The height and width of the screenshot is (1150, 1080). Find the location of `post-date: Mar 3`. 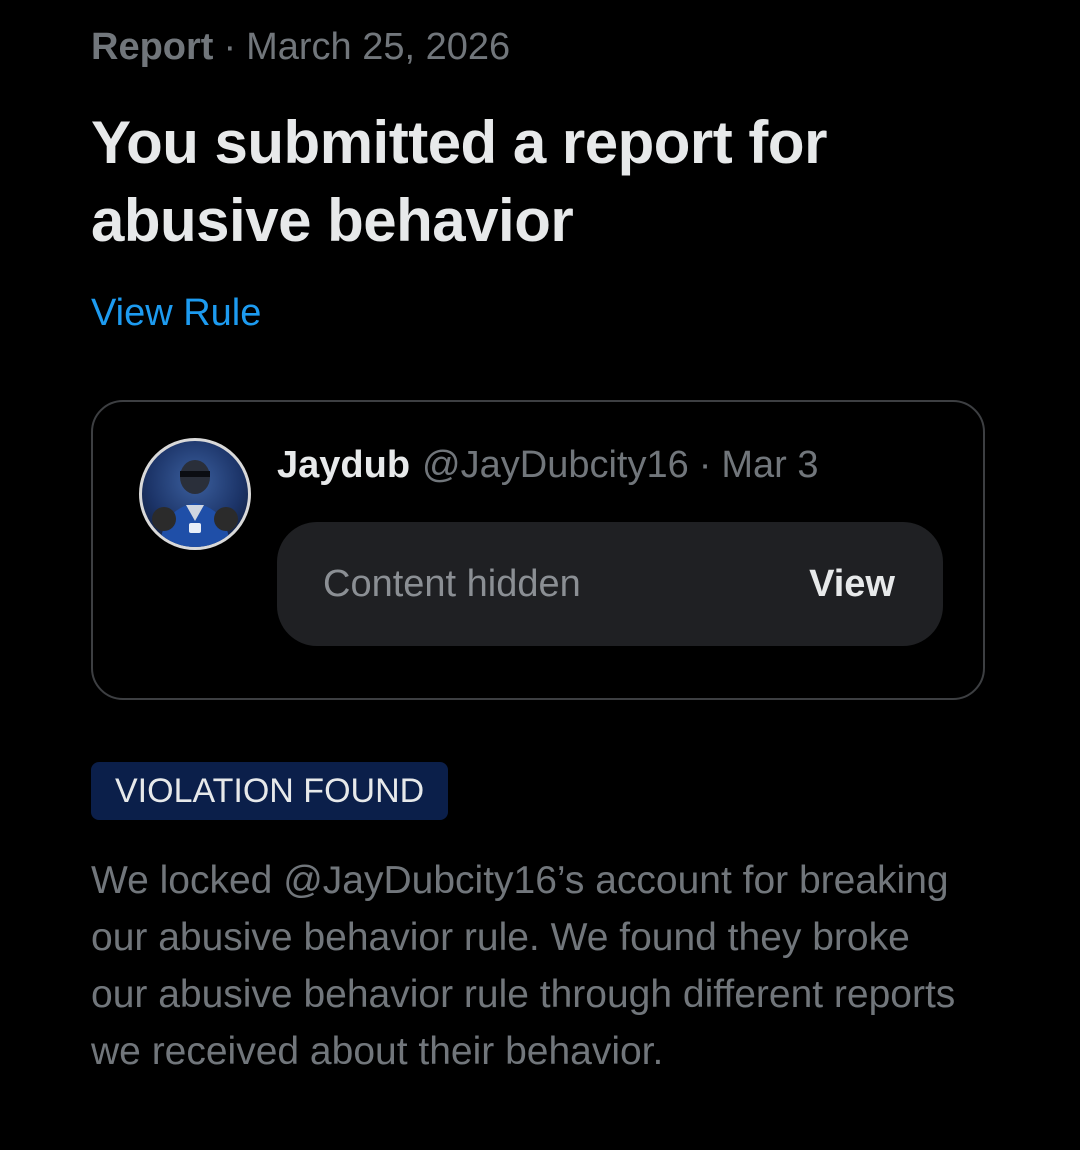

post-date: Mar 3 is located at coordinates (769, 465).